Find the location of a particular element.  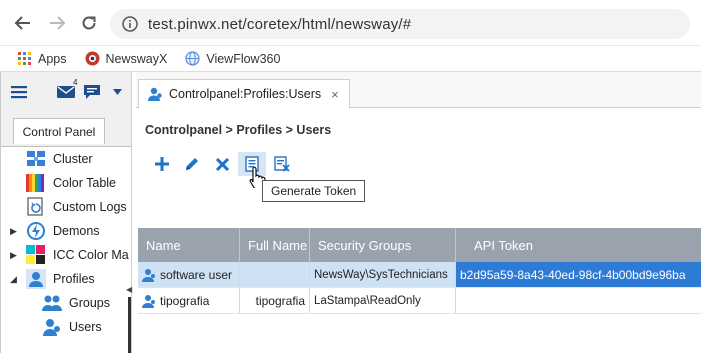

add-user-button is located at coordinates (162, 164).